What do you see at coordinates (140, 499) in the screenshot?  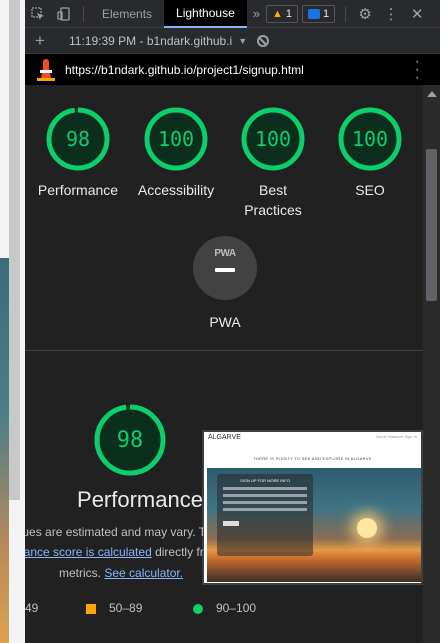 I see `performance-title: Performance` at bounding box center [140, 499].